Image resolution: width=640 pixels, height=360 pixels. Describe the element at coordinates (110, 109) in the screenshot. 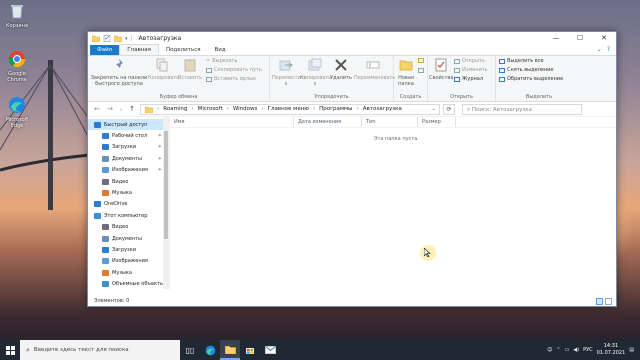

I see `forward-button: →` at that location.